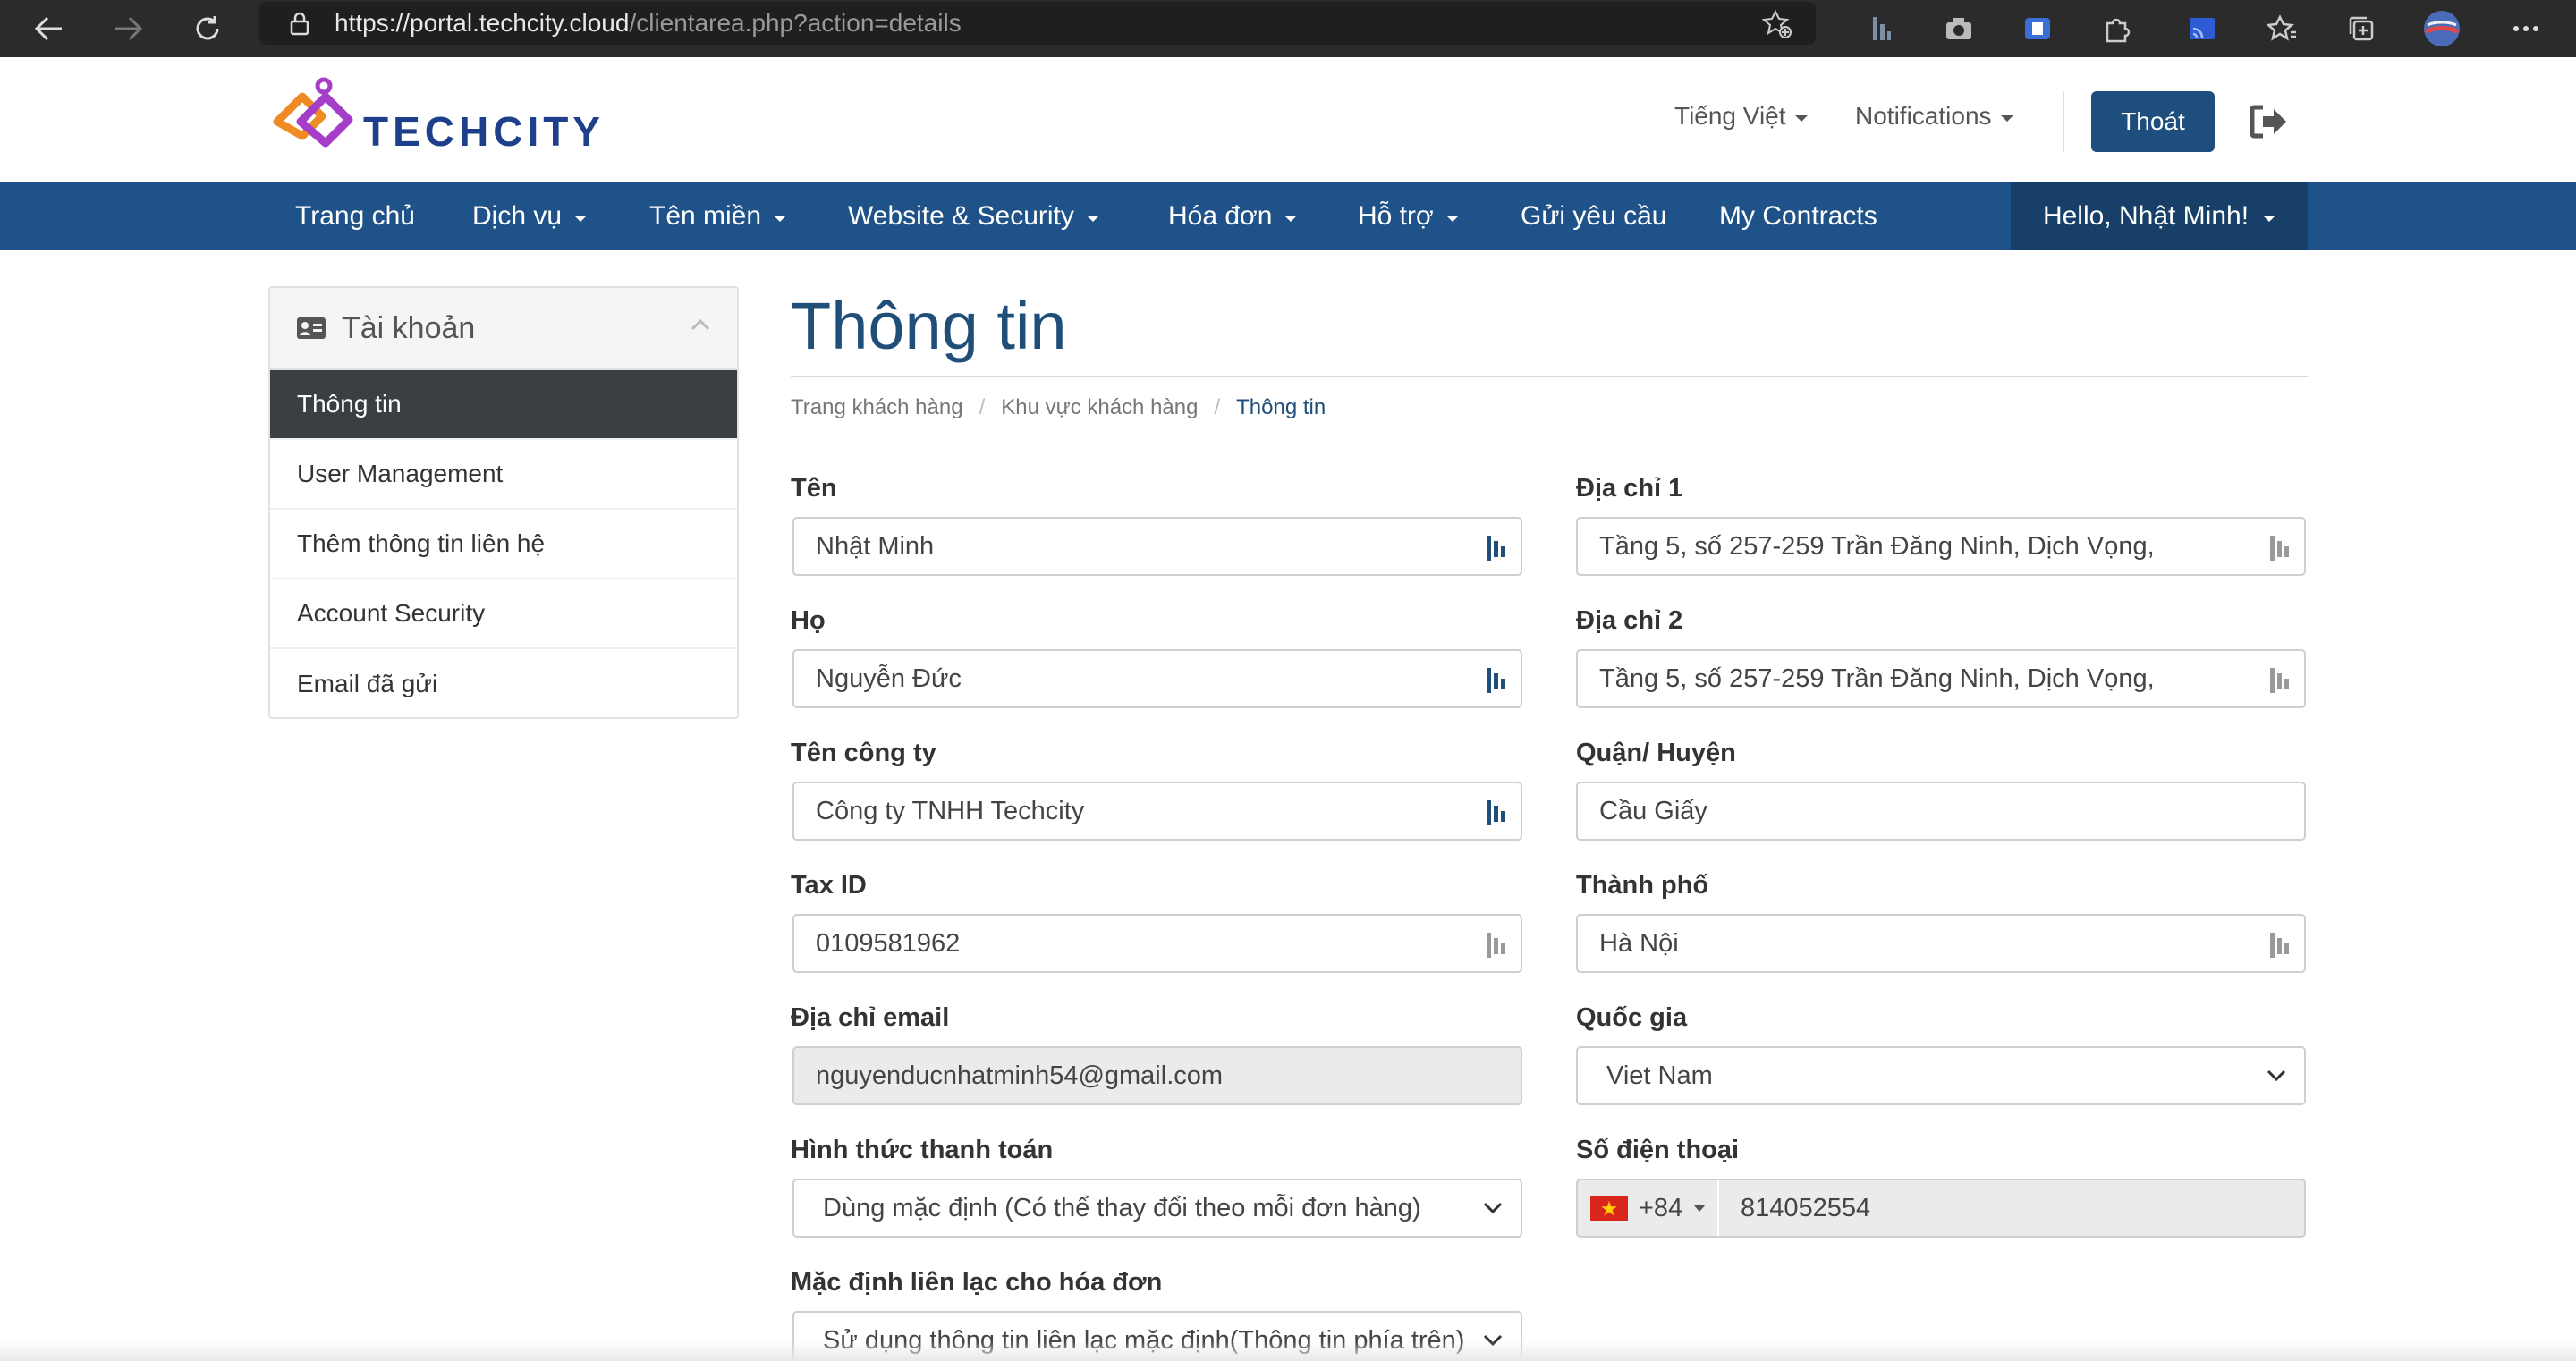 This screenshot has height=1361, width=2576. Describe the element at coordinates (517, 216) in the screenshot. I see `nav-label: Dịch vụ` at that location.